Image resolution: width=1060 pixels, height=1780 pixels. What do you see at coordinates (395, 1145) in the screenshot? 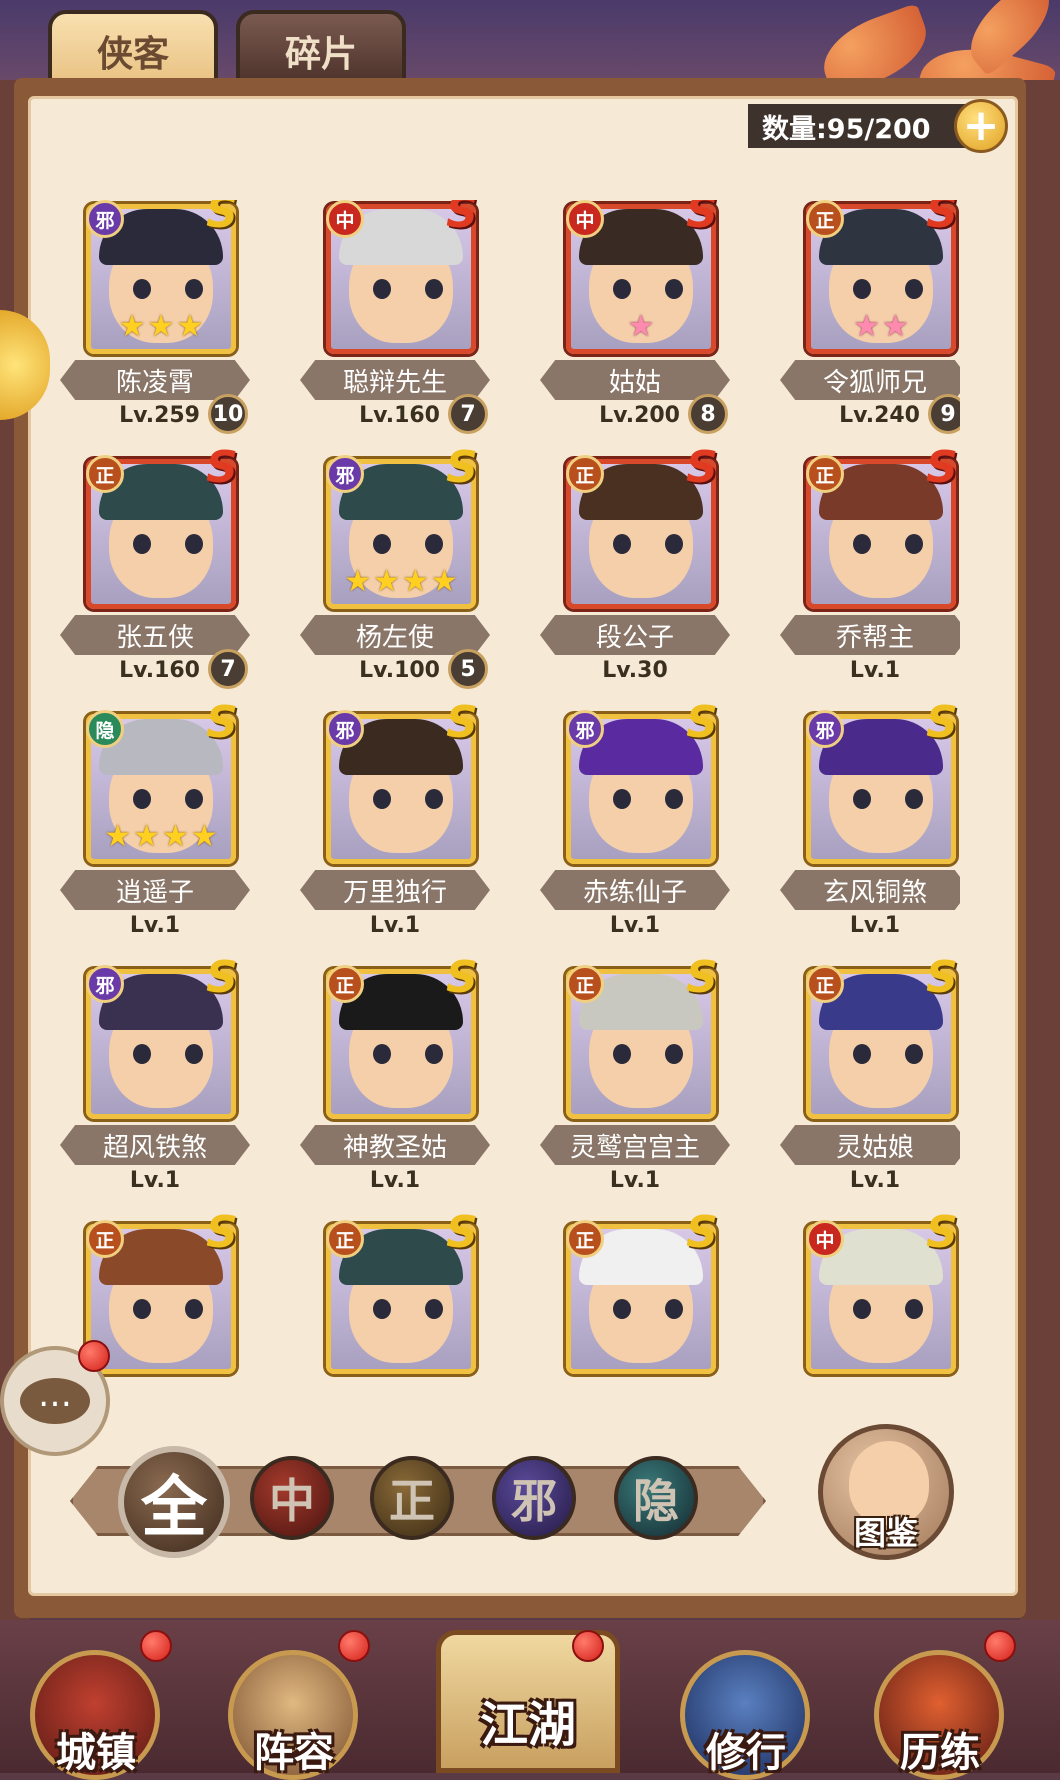
I see `hero-name: 神教圣姑` at bounding box center [395, 1145].